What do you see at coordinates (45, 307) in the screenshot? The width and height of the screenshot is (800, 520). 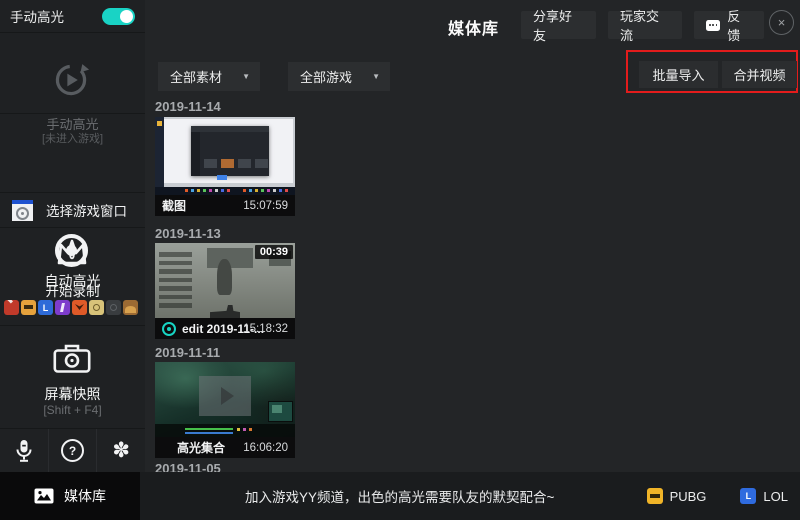 I see `lol-game-icon: L` at bounding box center [45, 307].